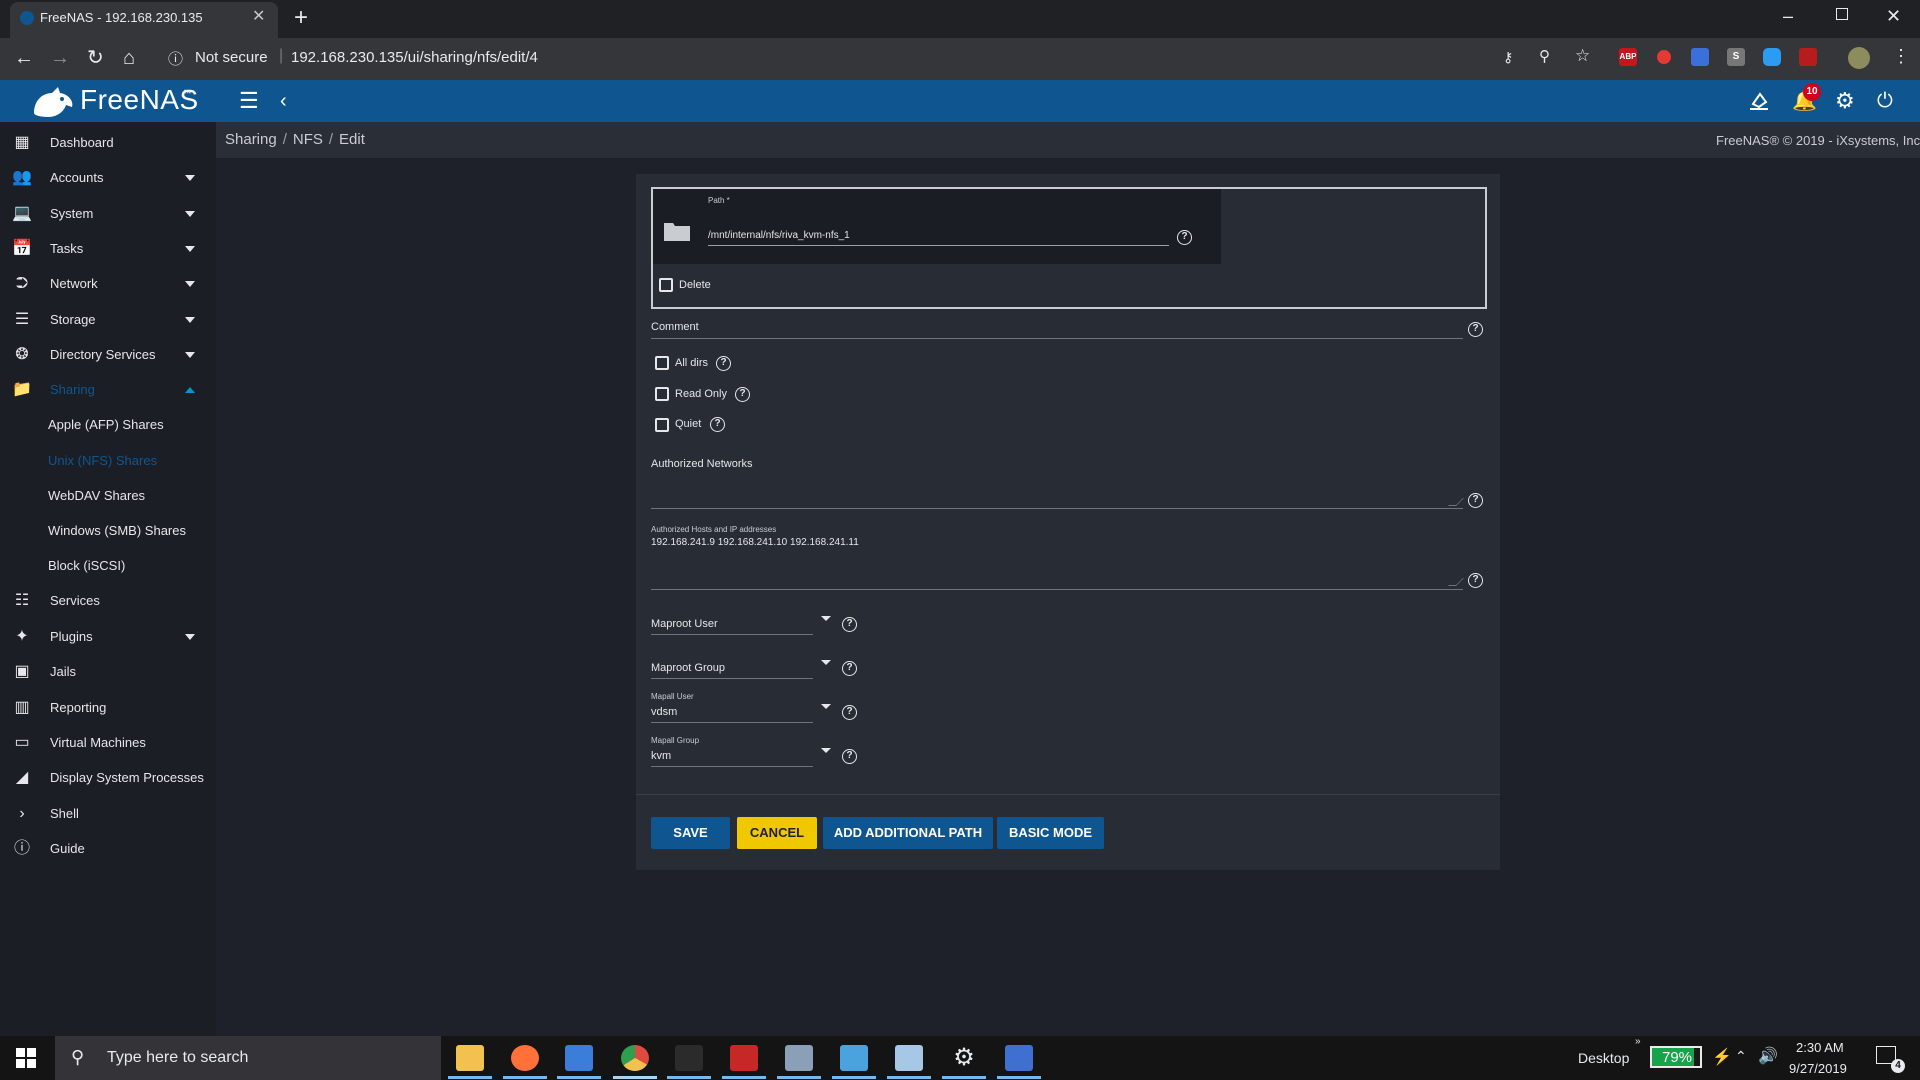  Describe the element at coordinates (1019, 1058) in the screenshot. I see `user-app-icon` at that location.